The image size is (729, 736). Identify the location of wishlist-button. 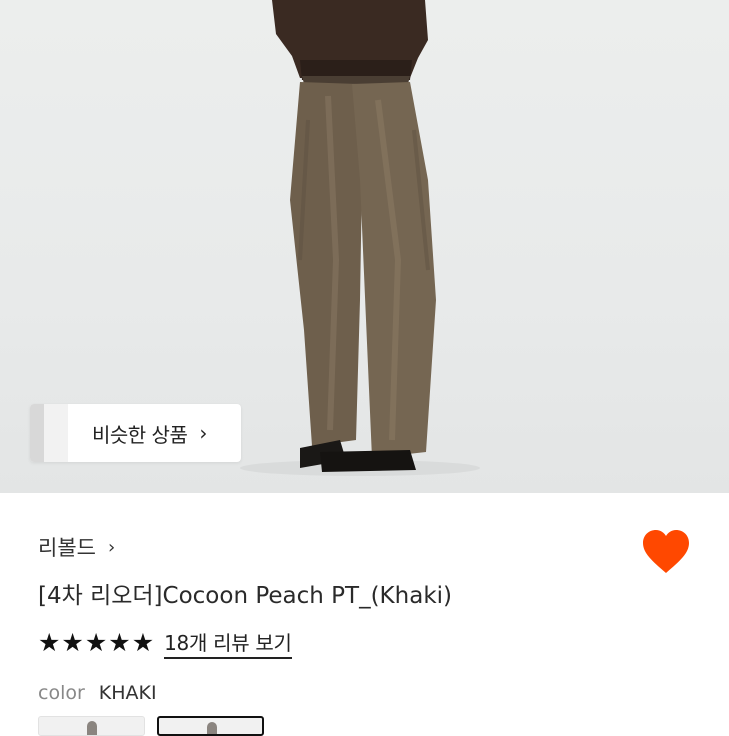
(666, 552).